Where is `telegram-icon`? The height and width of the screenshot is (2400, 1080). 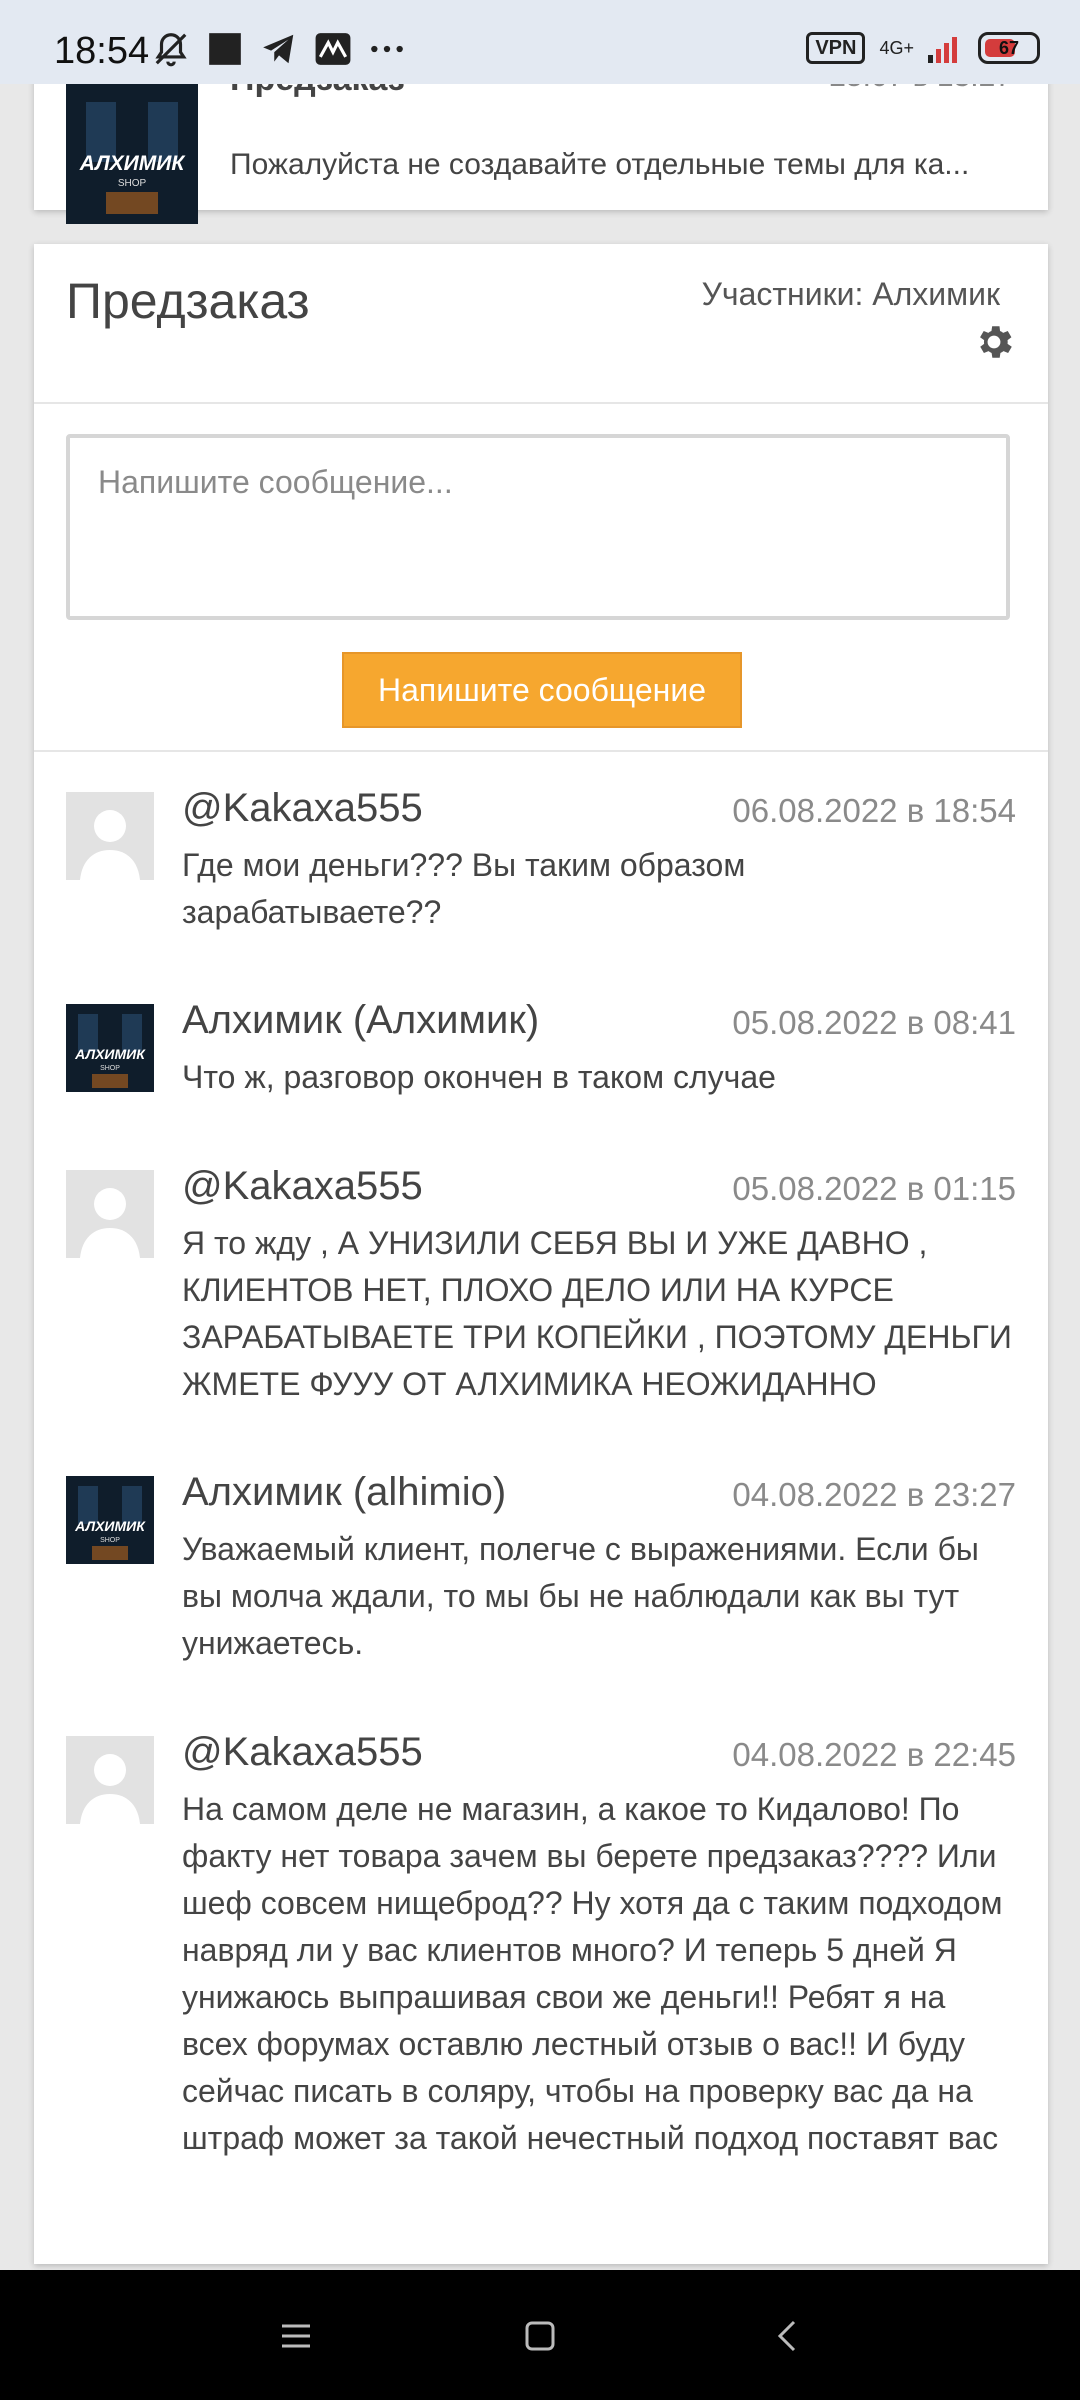 telegram-icon is located at coordinates (278, 49).